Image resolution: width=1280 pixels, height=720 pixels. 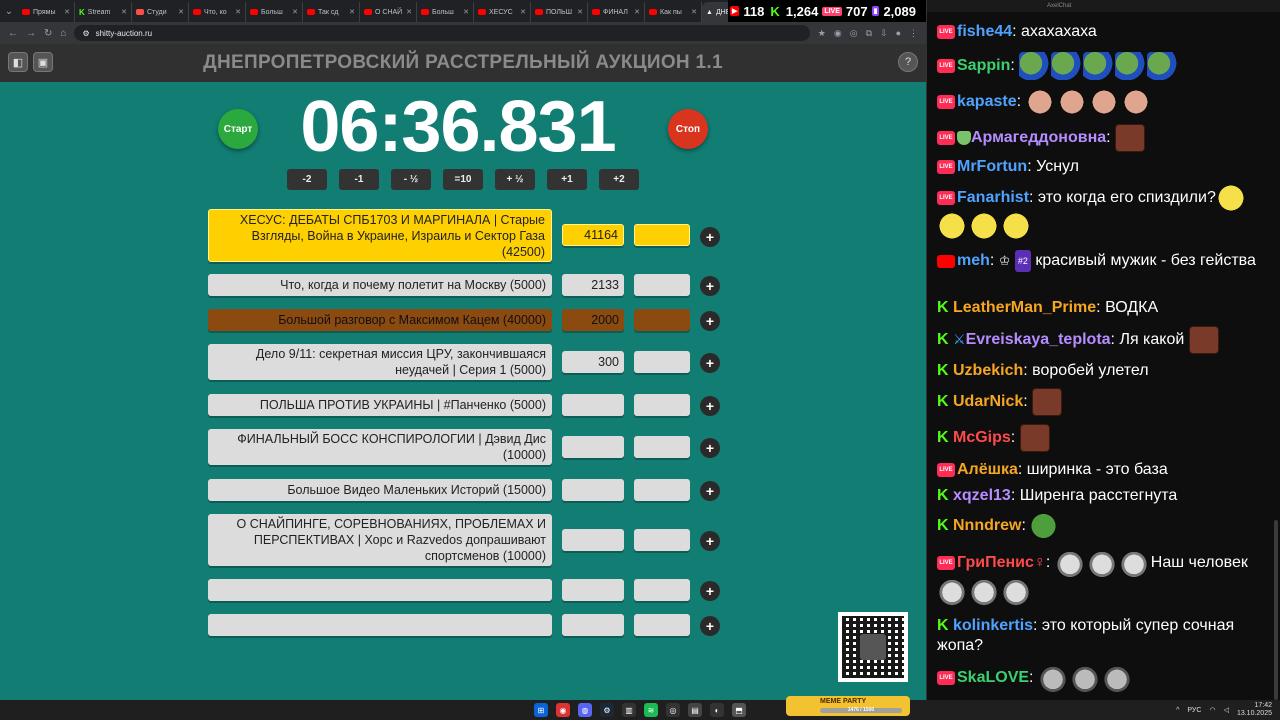 What do you see at coordinates (838, 33) in the screenshot?
I see `extension-icon: ◉` at bounding box center [838, 33].